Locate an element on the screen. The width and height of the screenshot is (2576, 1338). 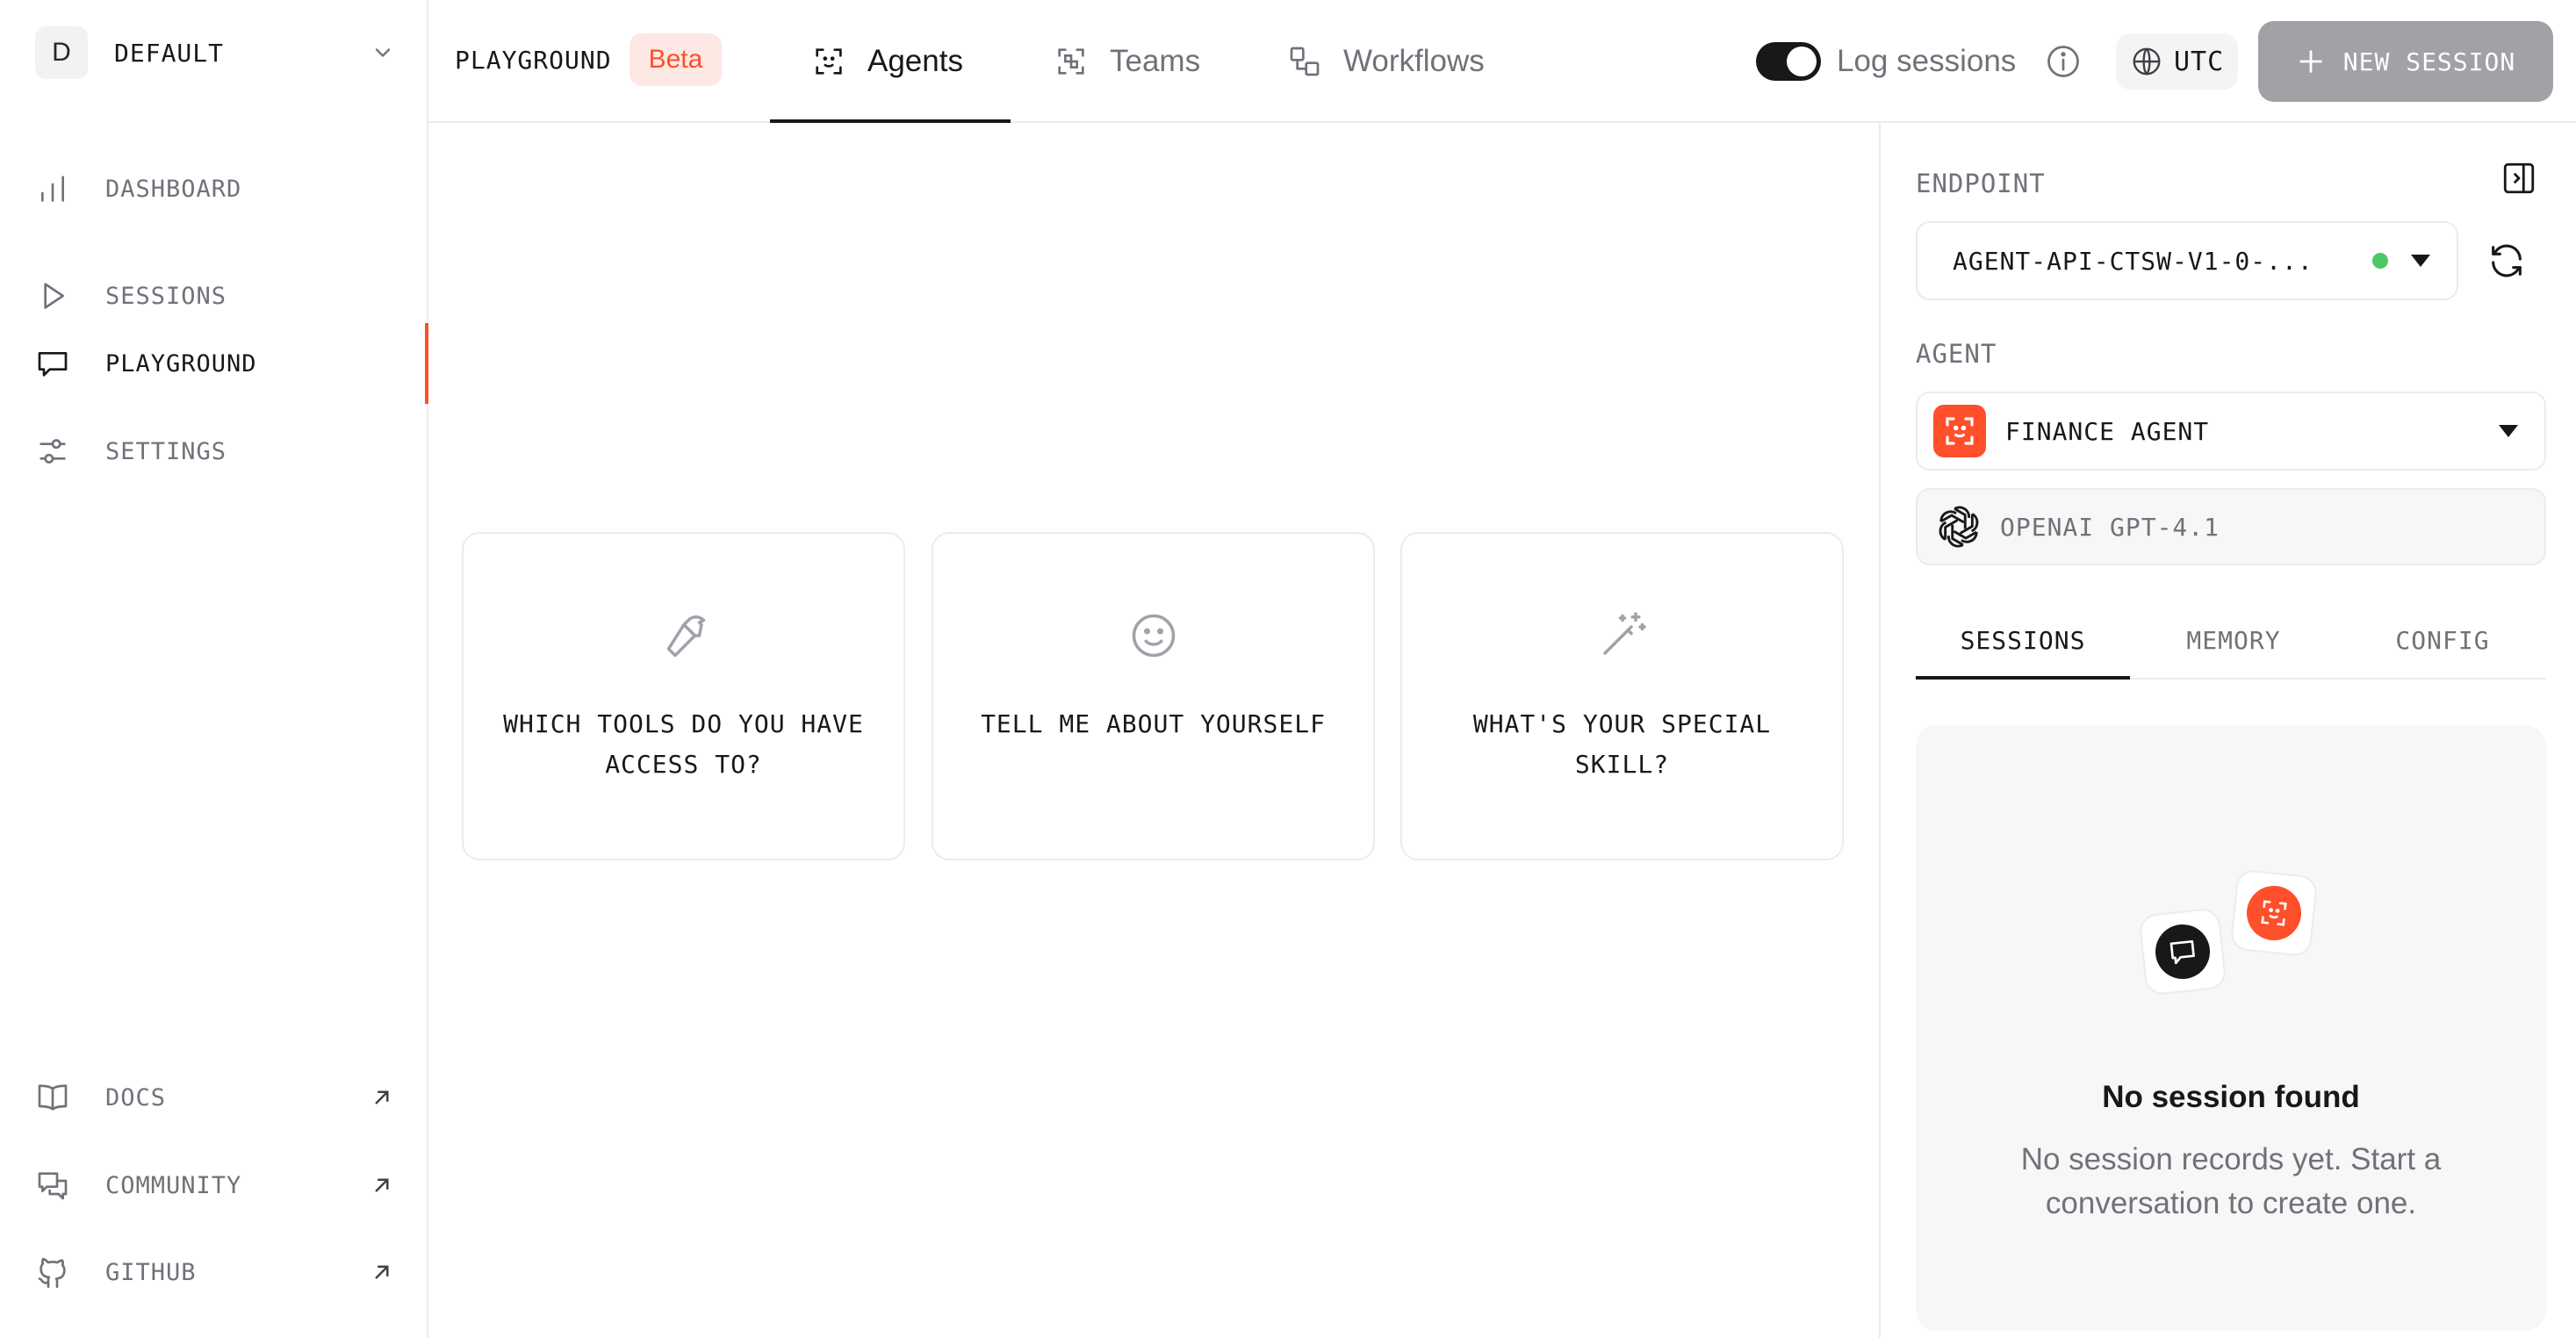
empty-state-agent-tile is located at coordinates (2274, 913).